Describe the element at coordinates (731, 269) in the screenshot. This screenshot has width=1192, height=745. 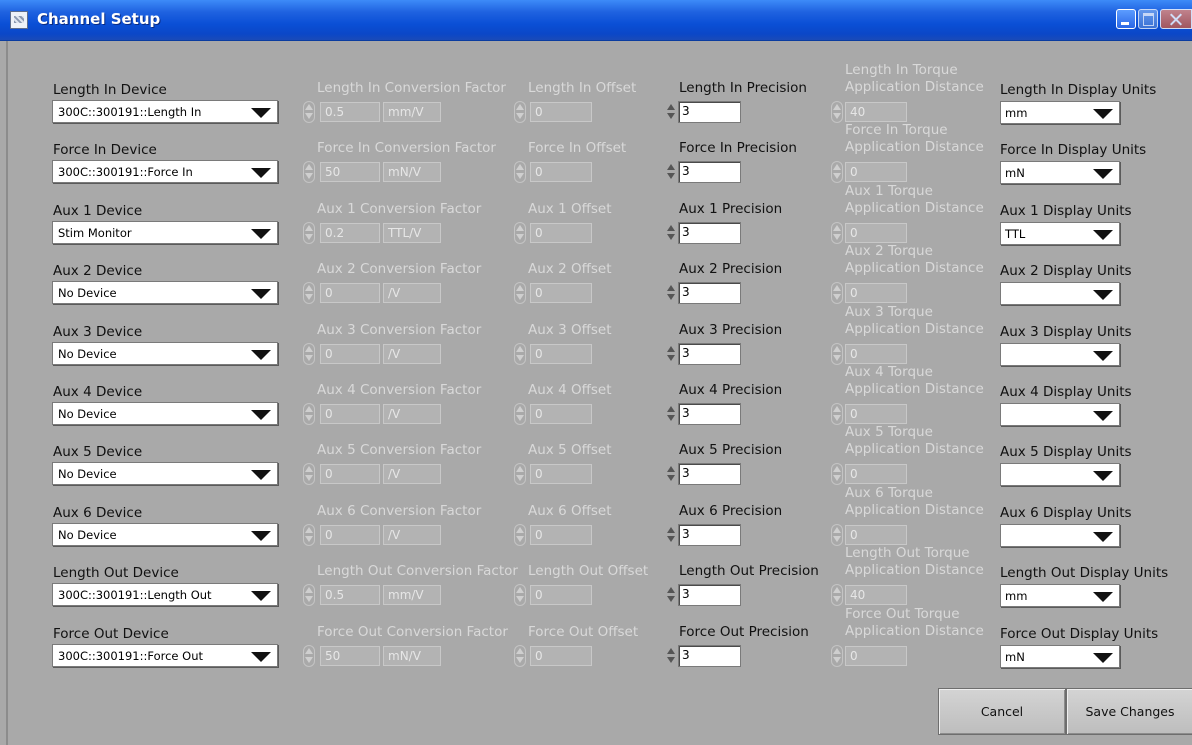
I see `precision-label: Aux 2 Precision` at that location.